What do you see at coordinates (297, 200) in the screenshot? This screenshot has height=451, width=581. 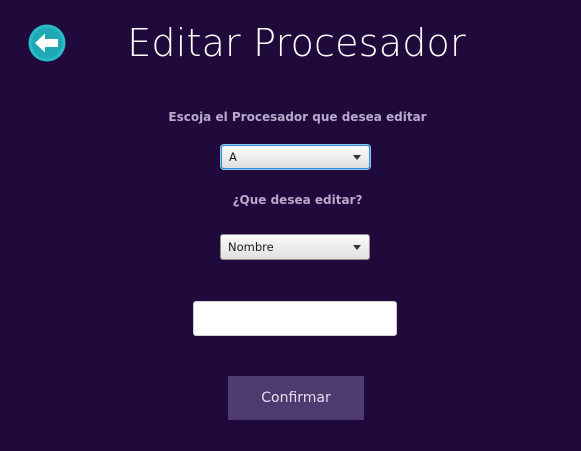 I see `field-select-label: ¿Que desea editar?` at bounding box center [297, 200].